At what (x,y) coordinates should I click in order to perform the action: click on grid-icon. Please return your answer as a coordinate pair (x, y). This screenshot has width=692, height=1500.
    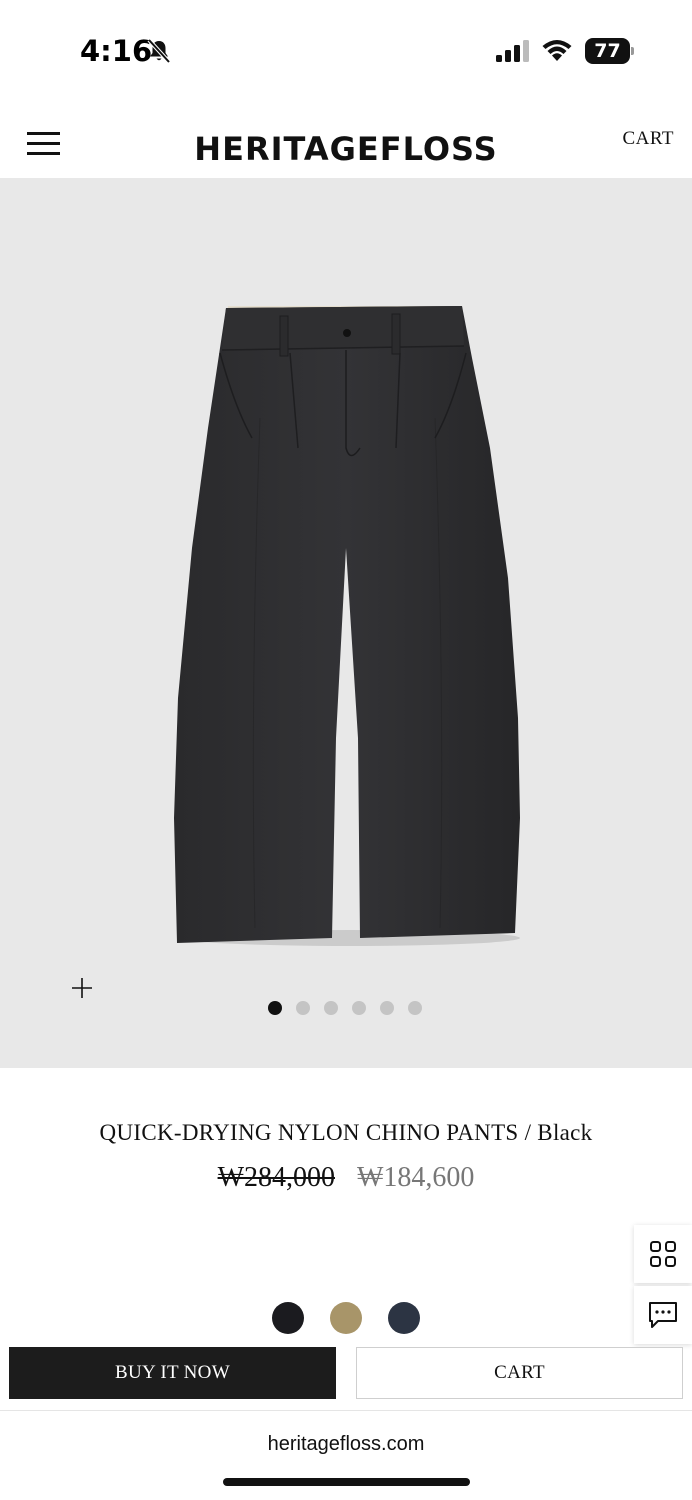
    Looking at the image, I should click on (663, 1254).